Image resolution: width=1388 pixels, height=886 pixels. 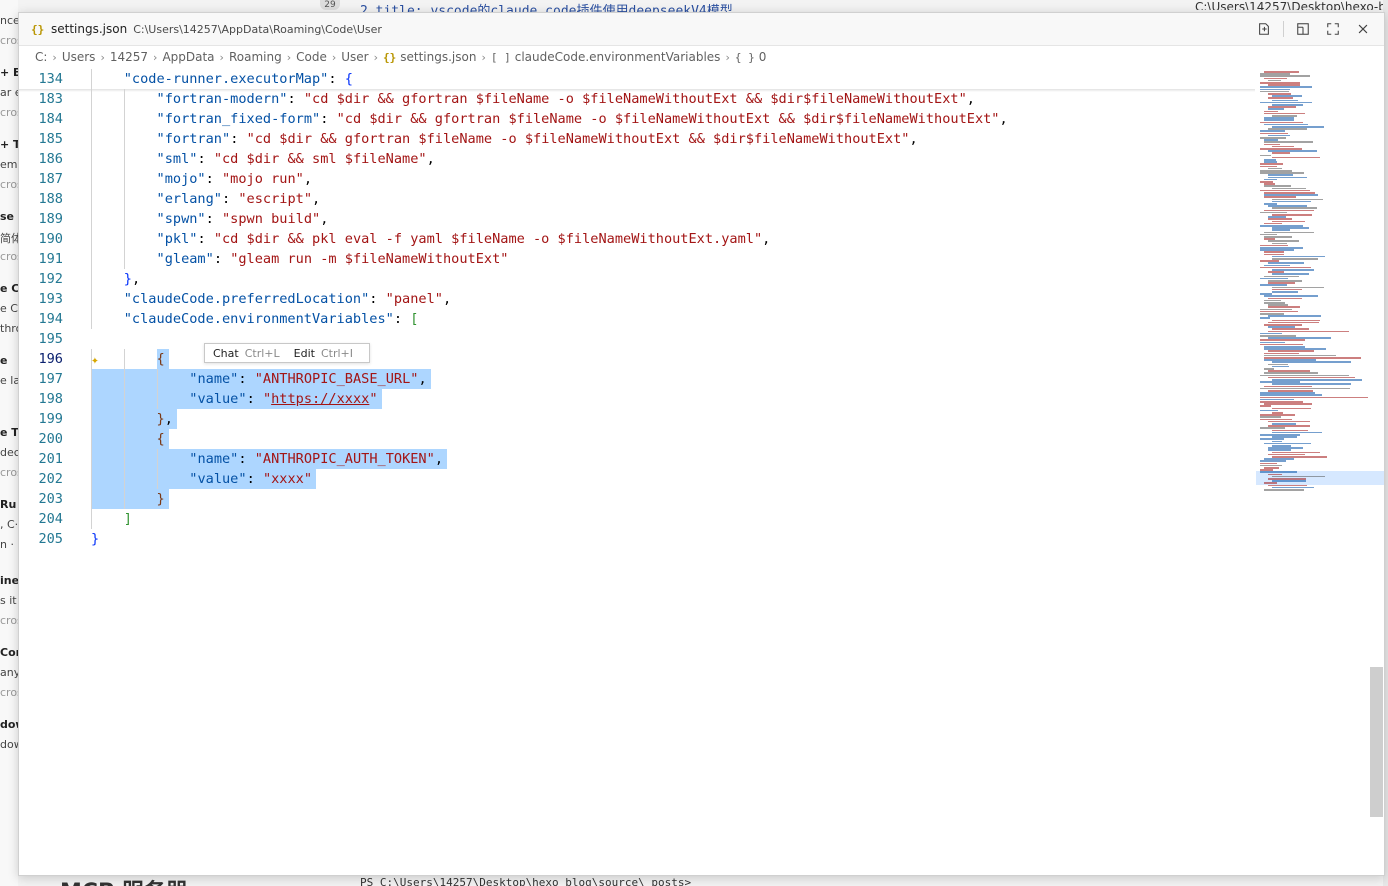 What do you see at coordinates (304, 353) in the screenshot?
I see `edit-action-label: Edit` at bounding box center [304, 353].